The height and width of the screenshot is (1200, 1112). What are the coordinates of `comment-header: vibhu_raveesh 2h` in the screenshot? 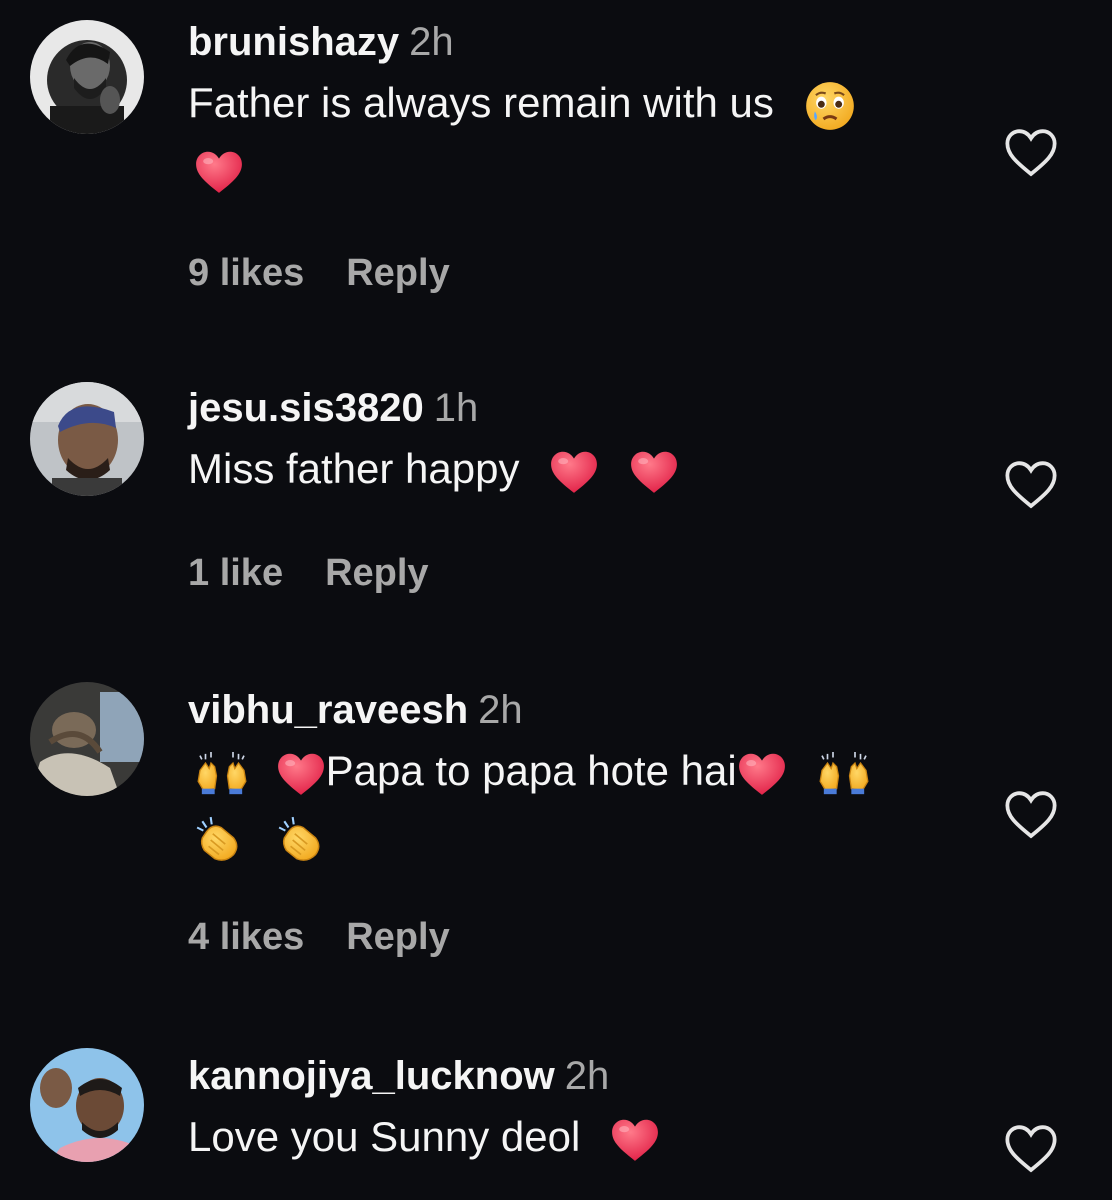 It's located at (590, 710).